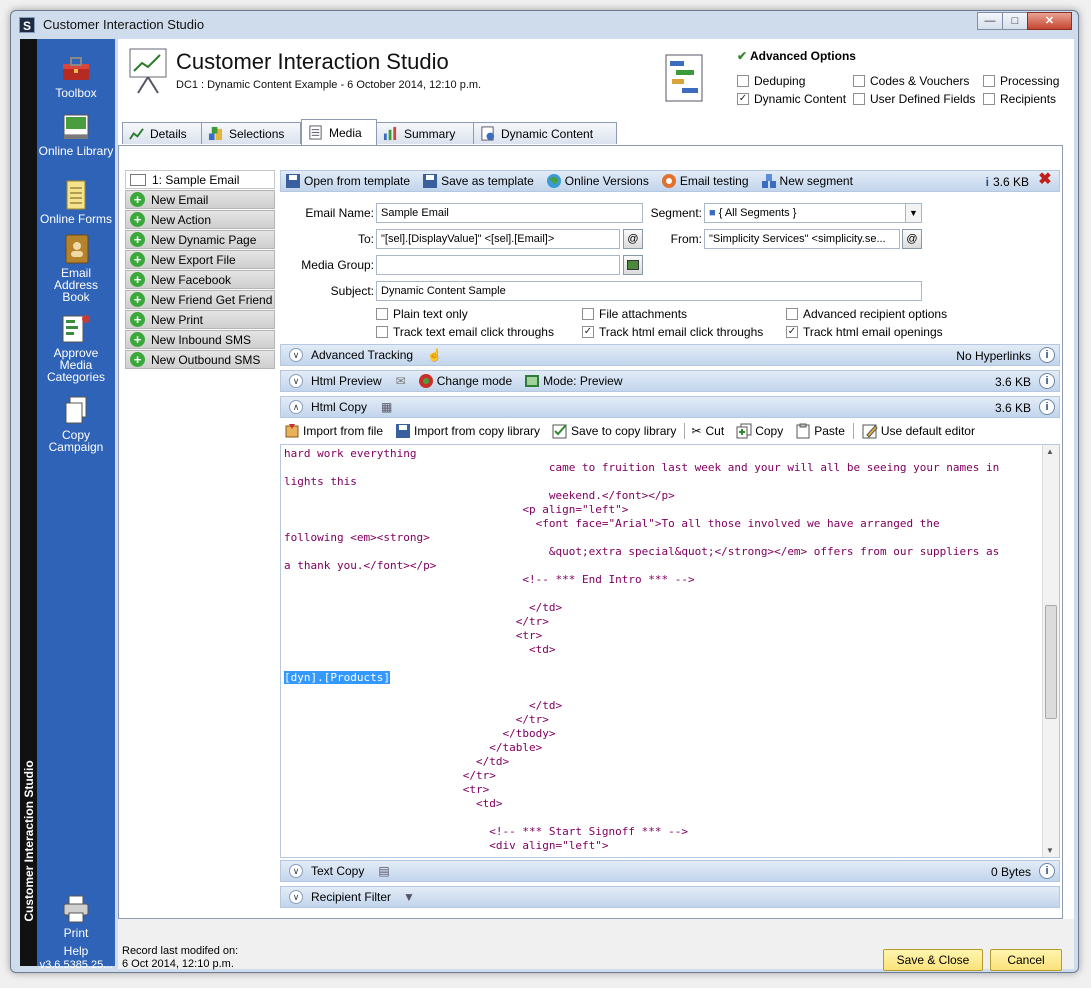 Image resolution: width=1091 pixels, height=988 pixels. What do you see at coordinates (422, 314) in the screenshot?
I see `plain-text-only-checkbox: Plain text only` at bounding box center [422, 314].